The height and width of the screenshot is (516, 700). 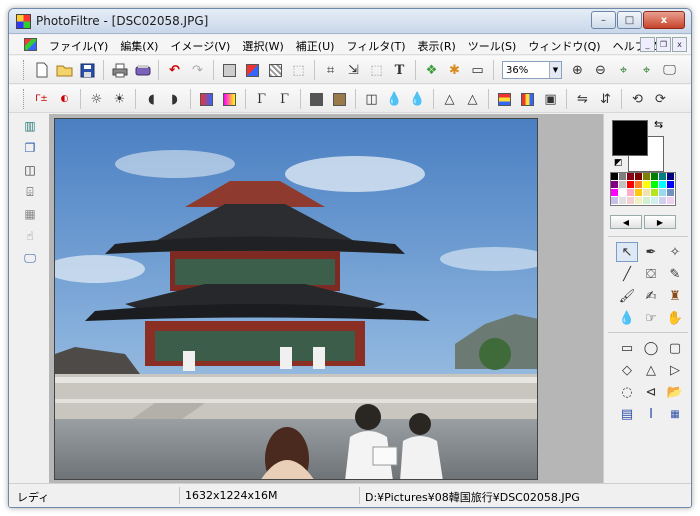 I want to click on rectangle-icon: ▭, so click(x=627, y=348).